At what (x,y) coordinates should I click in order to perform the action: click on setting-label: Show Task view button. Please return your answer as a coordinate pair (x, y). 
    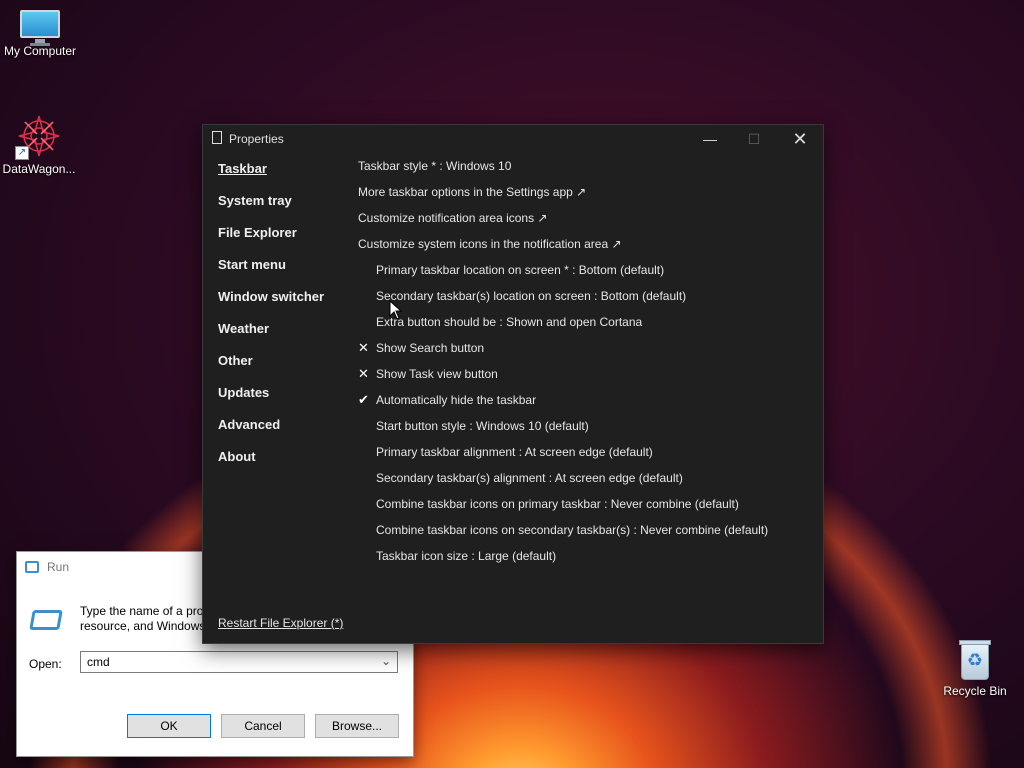
    Looking at the image, I should click on (437, 374).